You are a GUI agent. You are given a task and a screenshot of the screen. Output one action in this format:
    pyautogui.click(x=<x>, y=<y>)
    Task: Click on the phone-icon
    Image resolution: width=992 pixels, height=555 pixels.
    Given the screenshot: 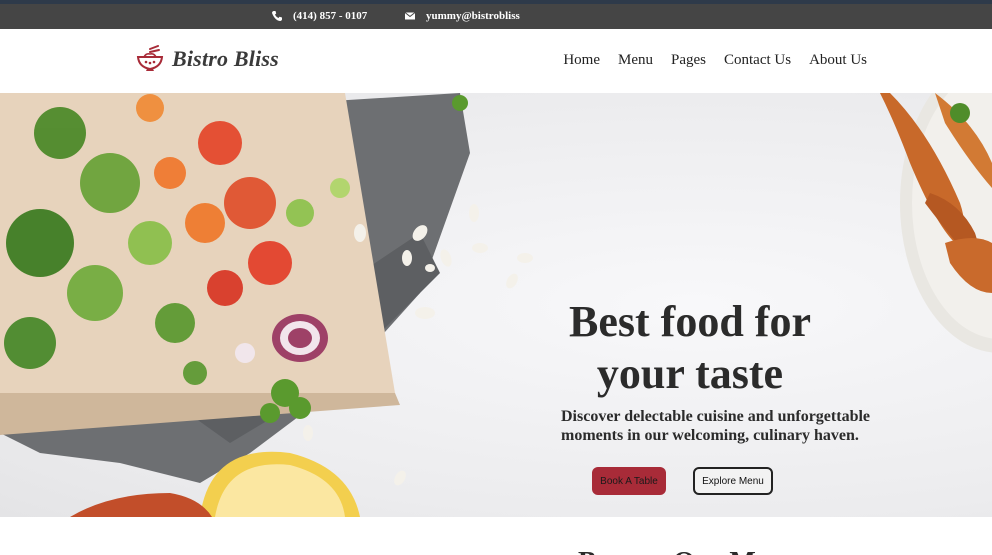 What is the action you would take?
    pyautogui.click(x=277, y=16)
    